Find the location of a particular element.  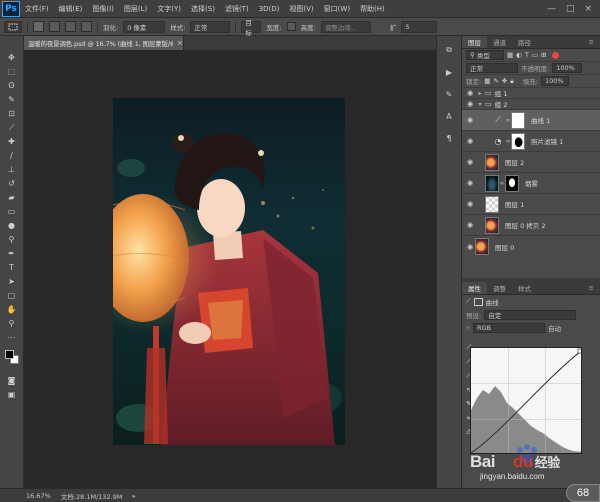

quick-selection-icon: ✎ is located at coordinates (12, 99).